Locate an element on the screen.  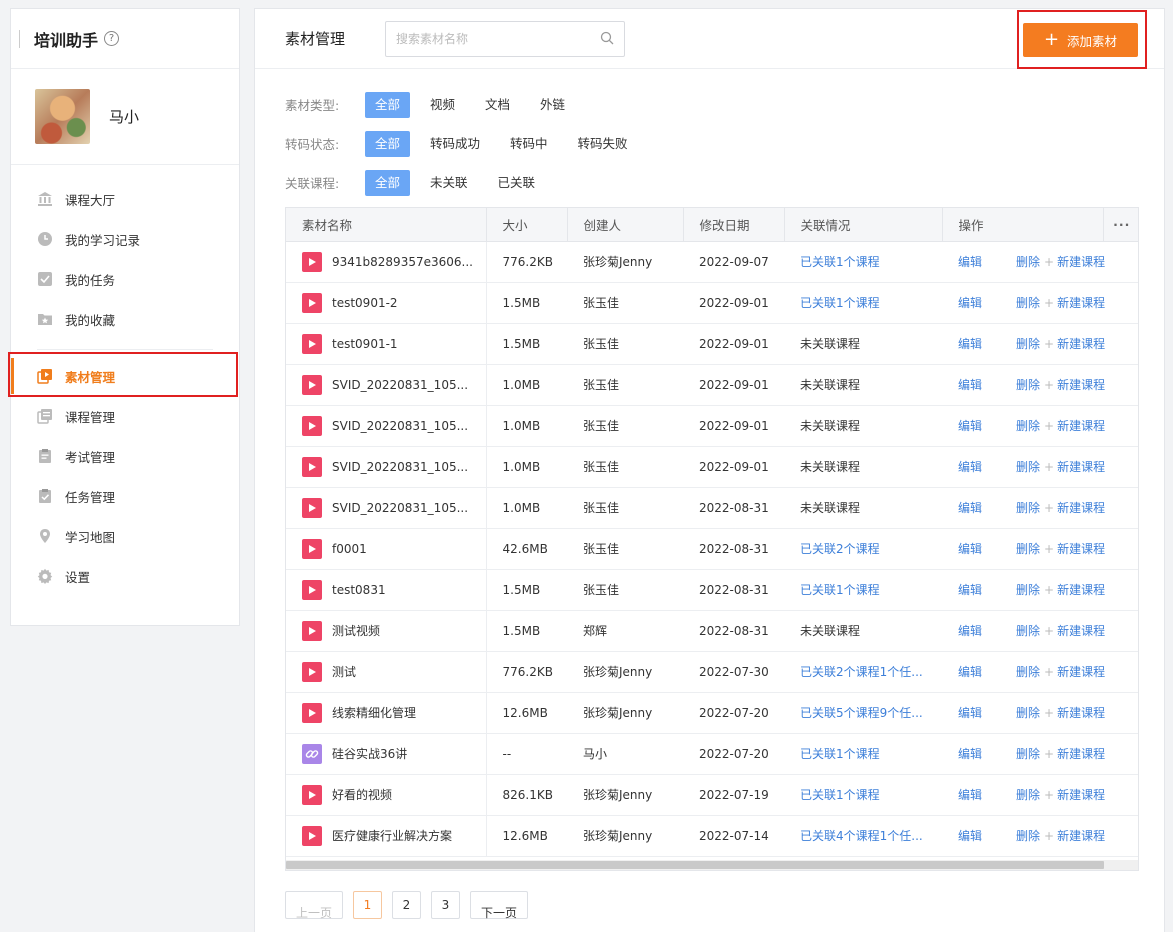
scrollbar-thumb is located at coordinates (695, 865).